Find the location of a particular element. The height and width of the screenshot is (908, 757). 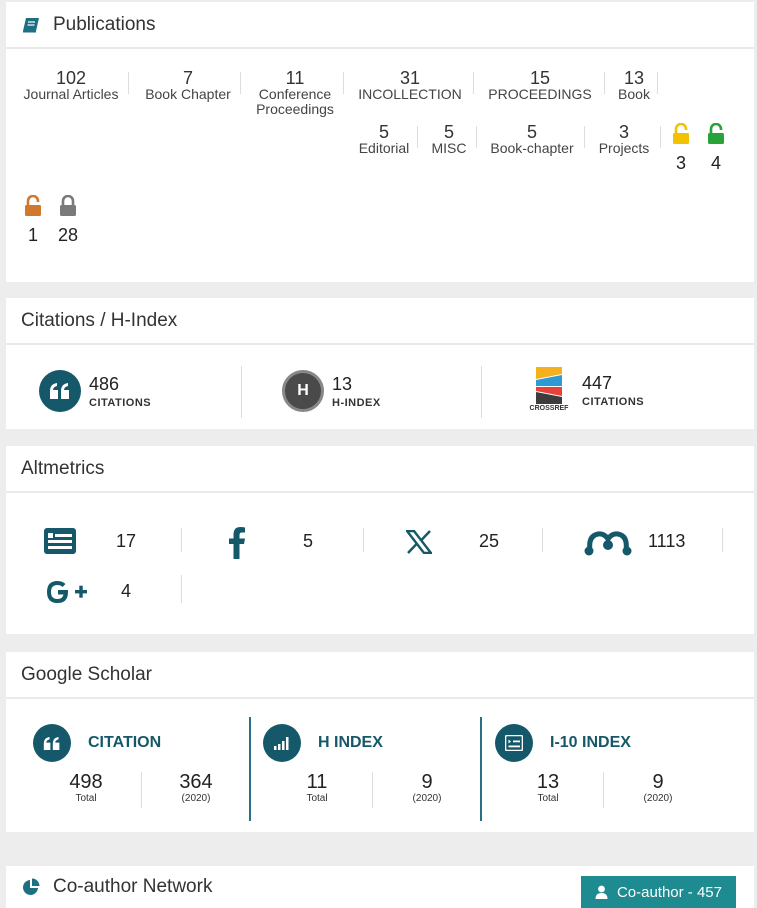

lock-count: 3 is located at coordinates (680, 163).